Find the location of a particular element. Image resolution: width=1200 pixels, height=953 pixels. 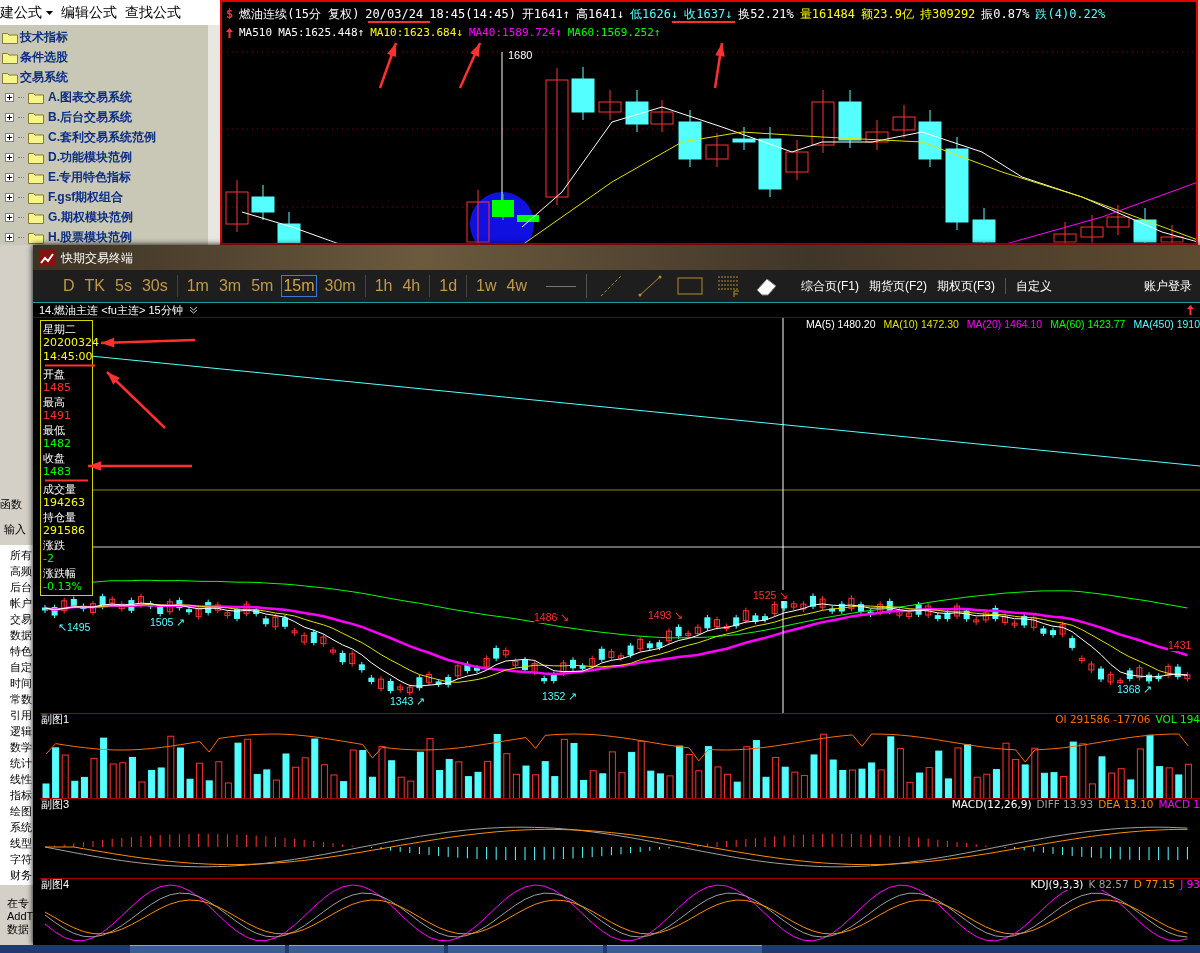

function-category: 字符 is located at coordinates (21, 859).